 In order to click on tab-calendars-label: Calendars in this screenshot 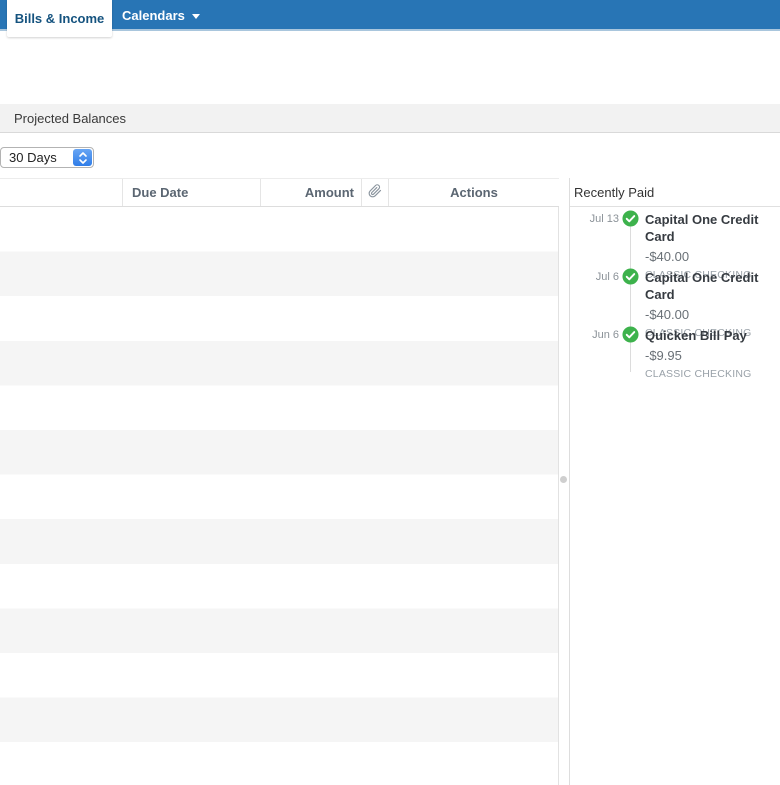, I will do `click(153, 15)`.